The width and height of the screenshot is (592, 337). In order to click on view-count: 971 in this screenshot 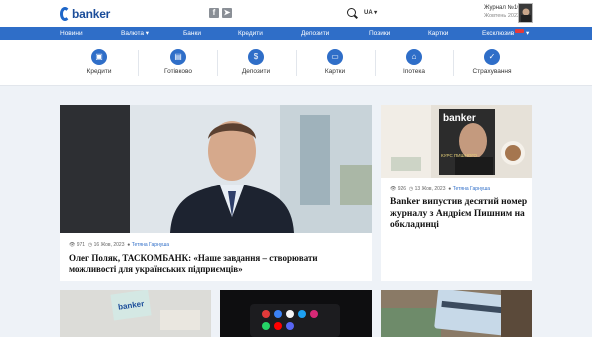, I will do `click(81, 245)`.